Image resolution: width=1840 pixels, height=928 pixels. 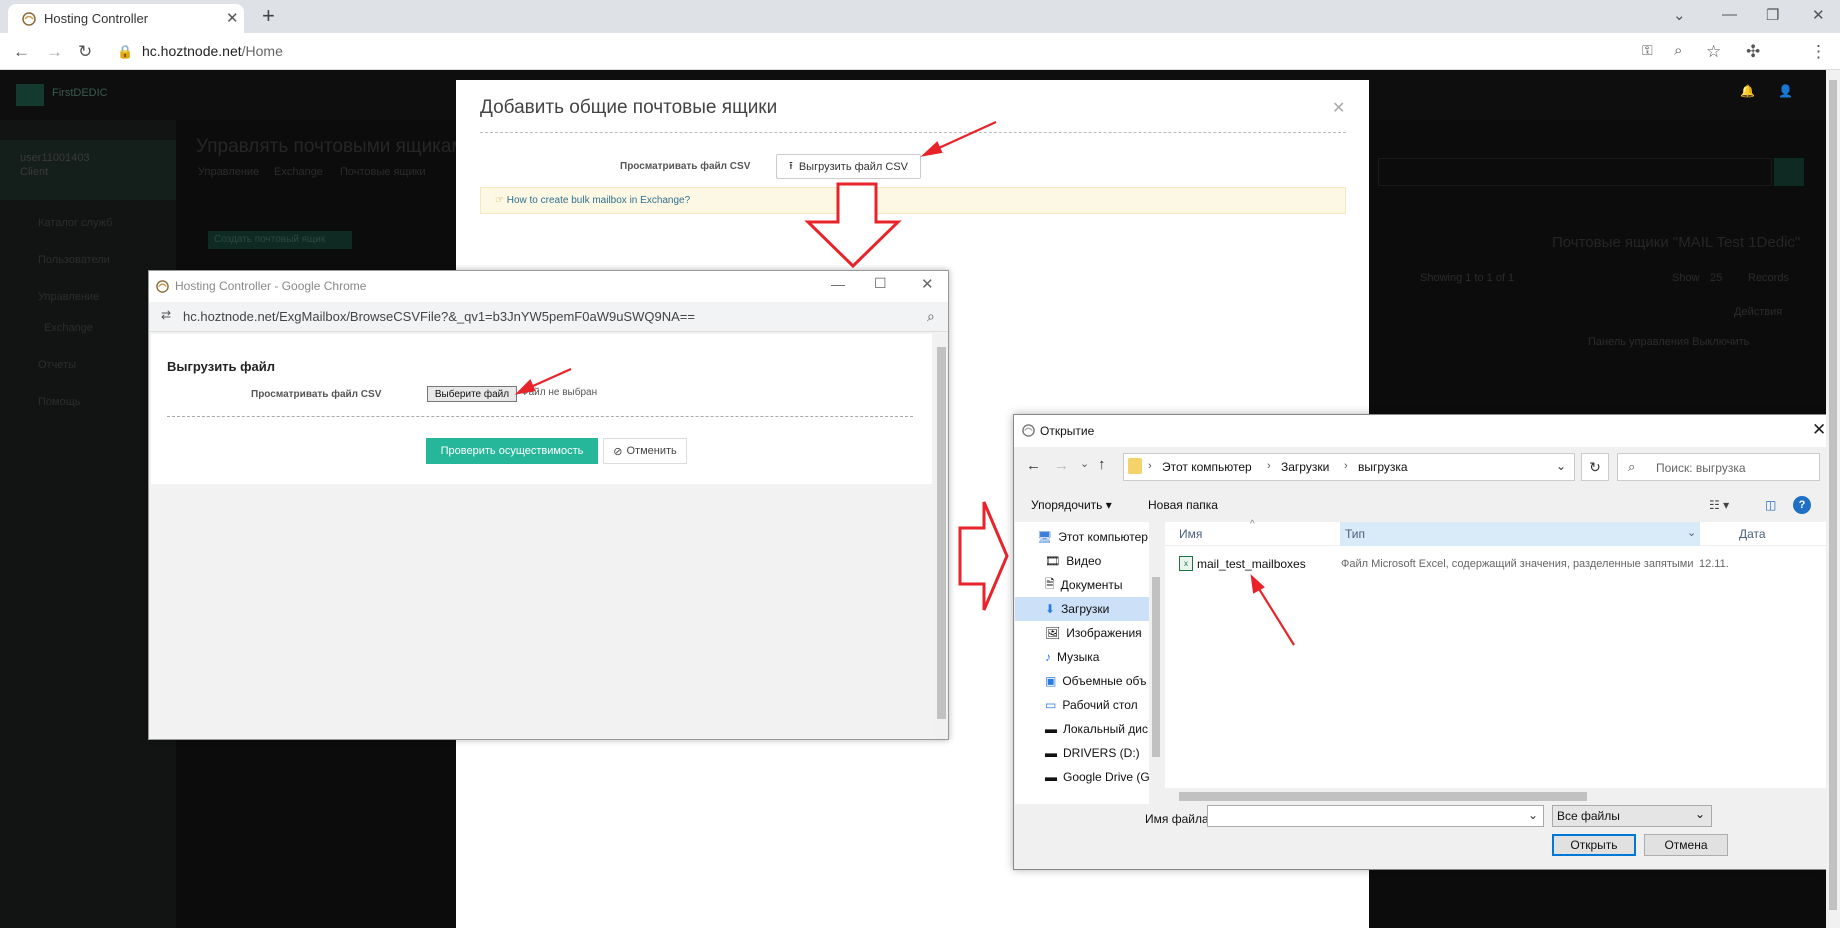 I want to click on page-size-select: 25, so click(x=1716, y=278).